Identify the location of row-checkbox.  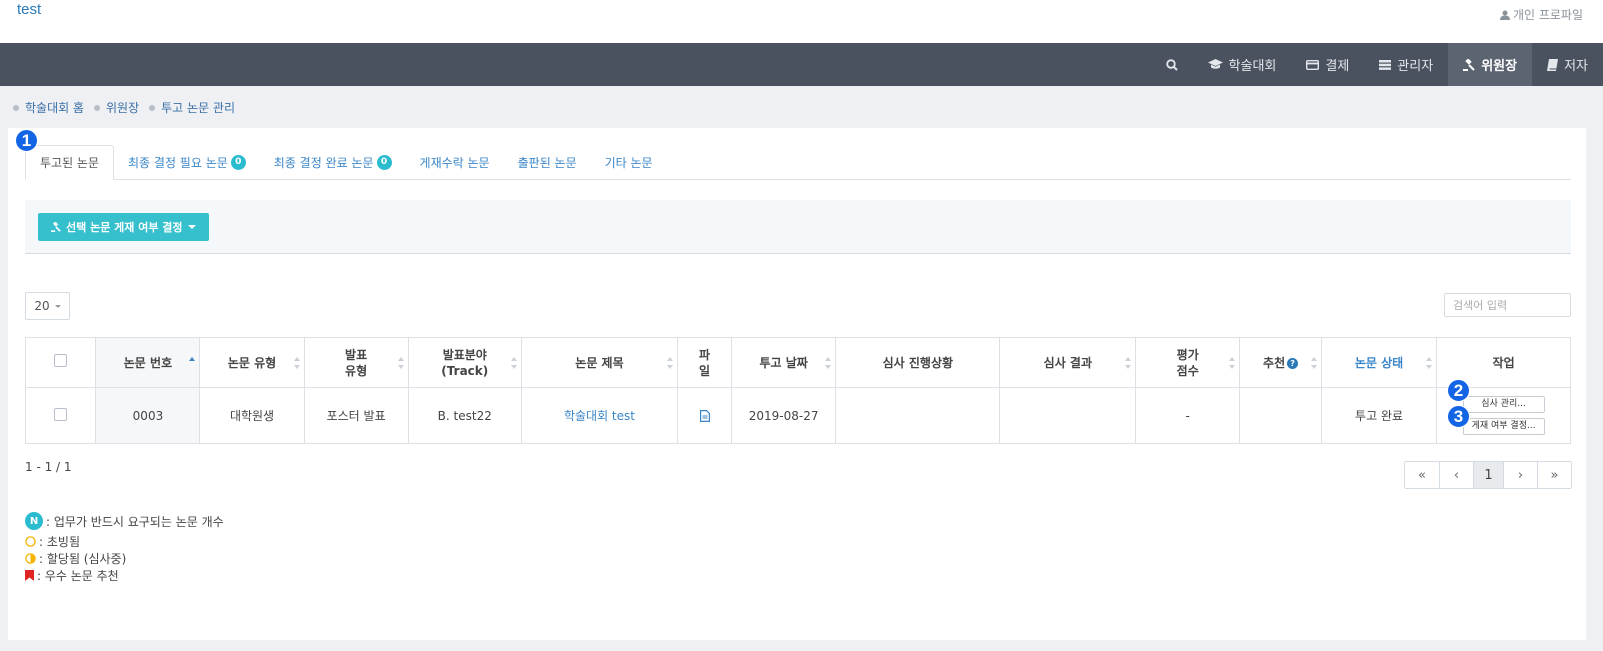
(61, 414).